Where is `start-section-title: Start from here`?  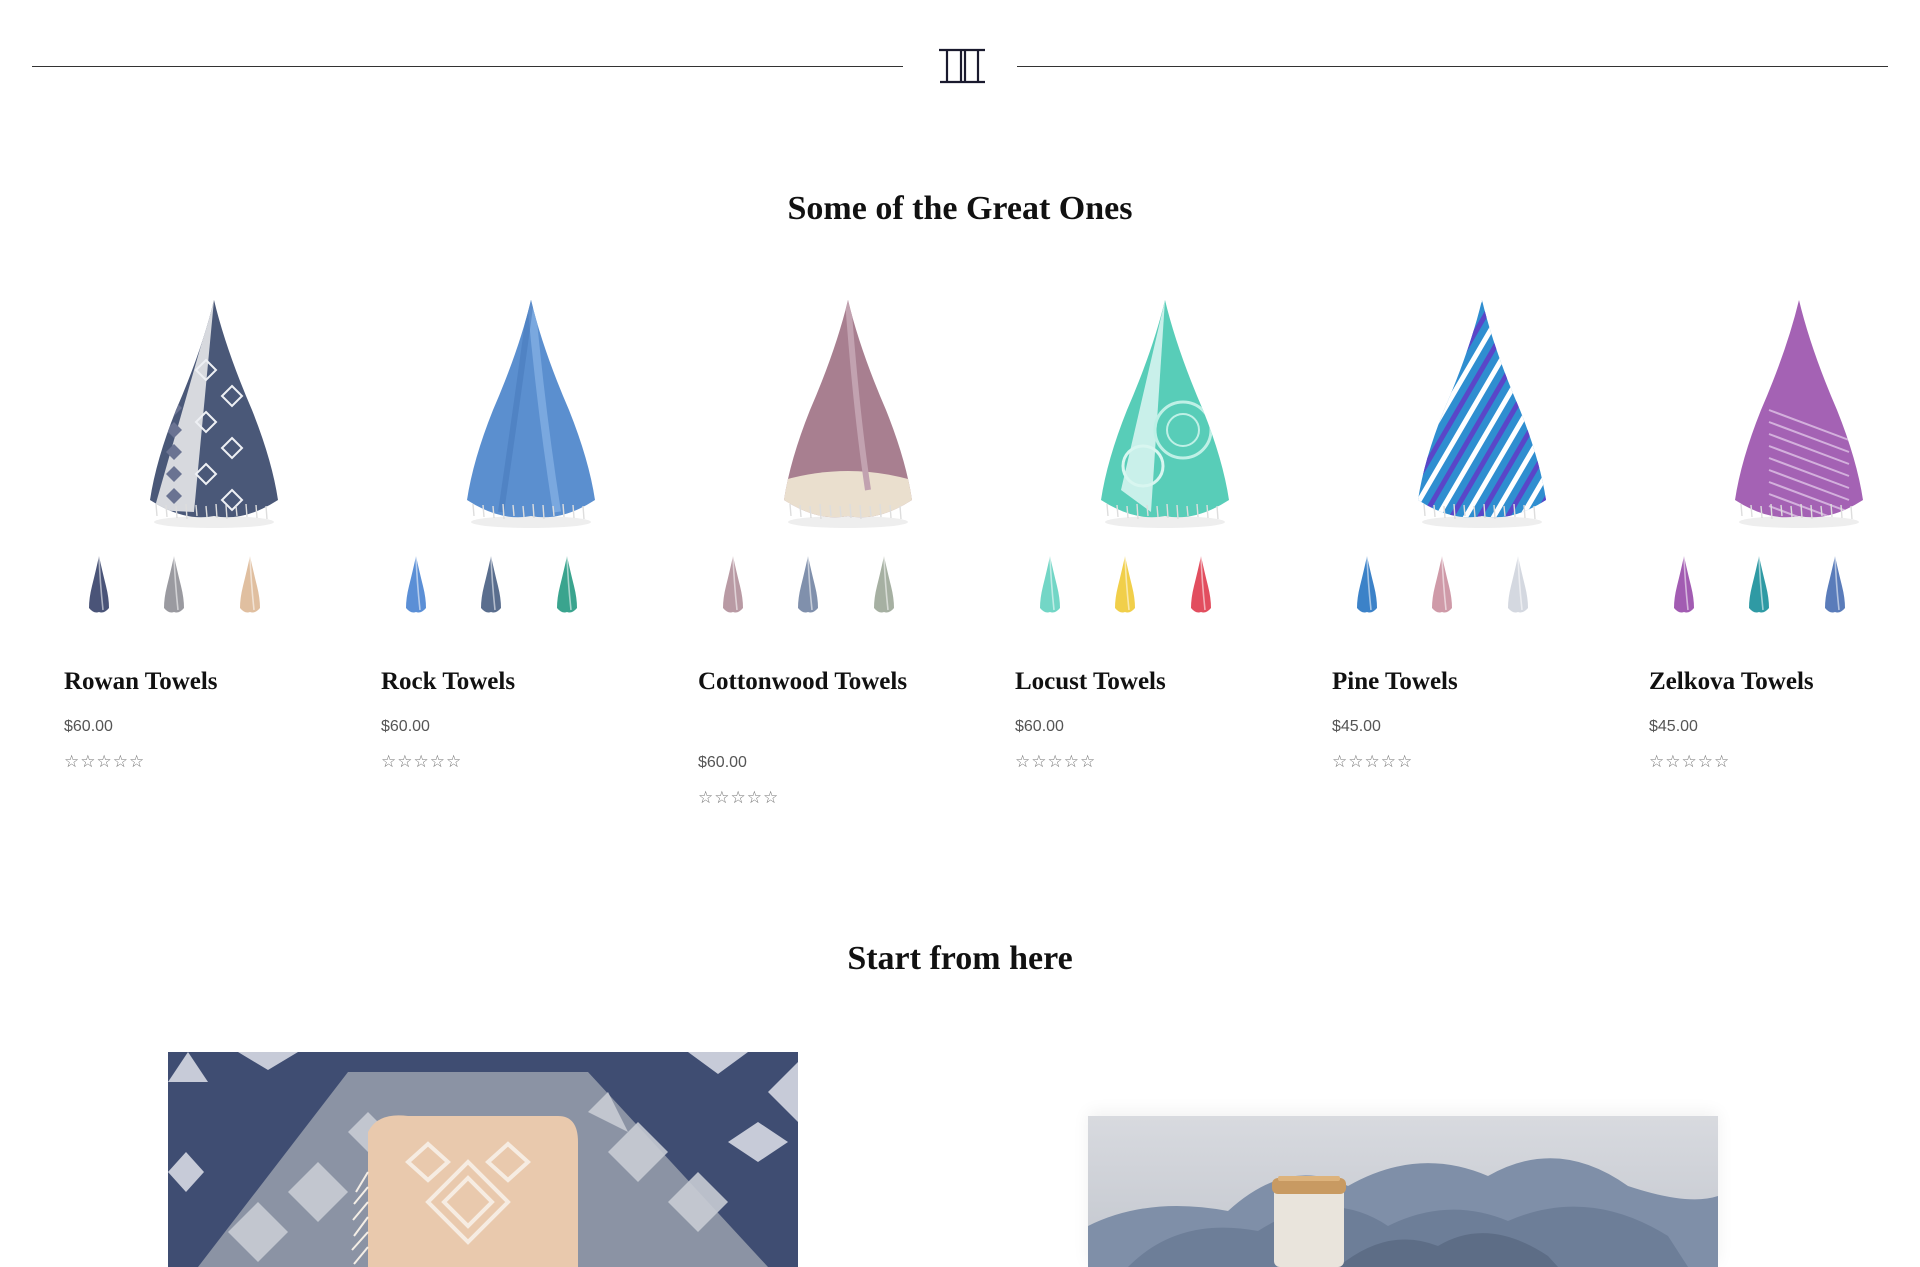 start-section-title: Start from here is located at coordinates (960, 958).